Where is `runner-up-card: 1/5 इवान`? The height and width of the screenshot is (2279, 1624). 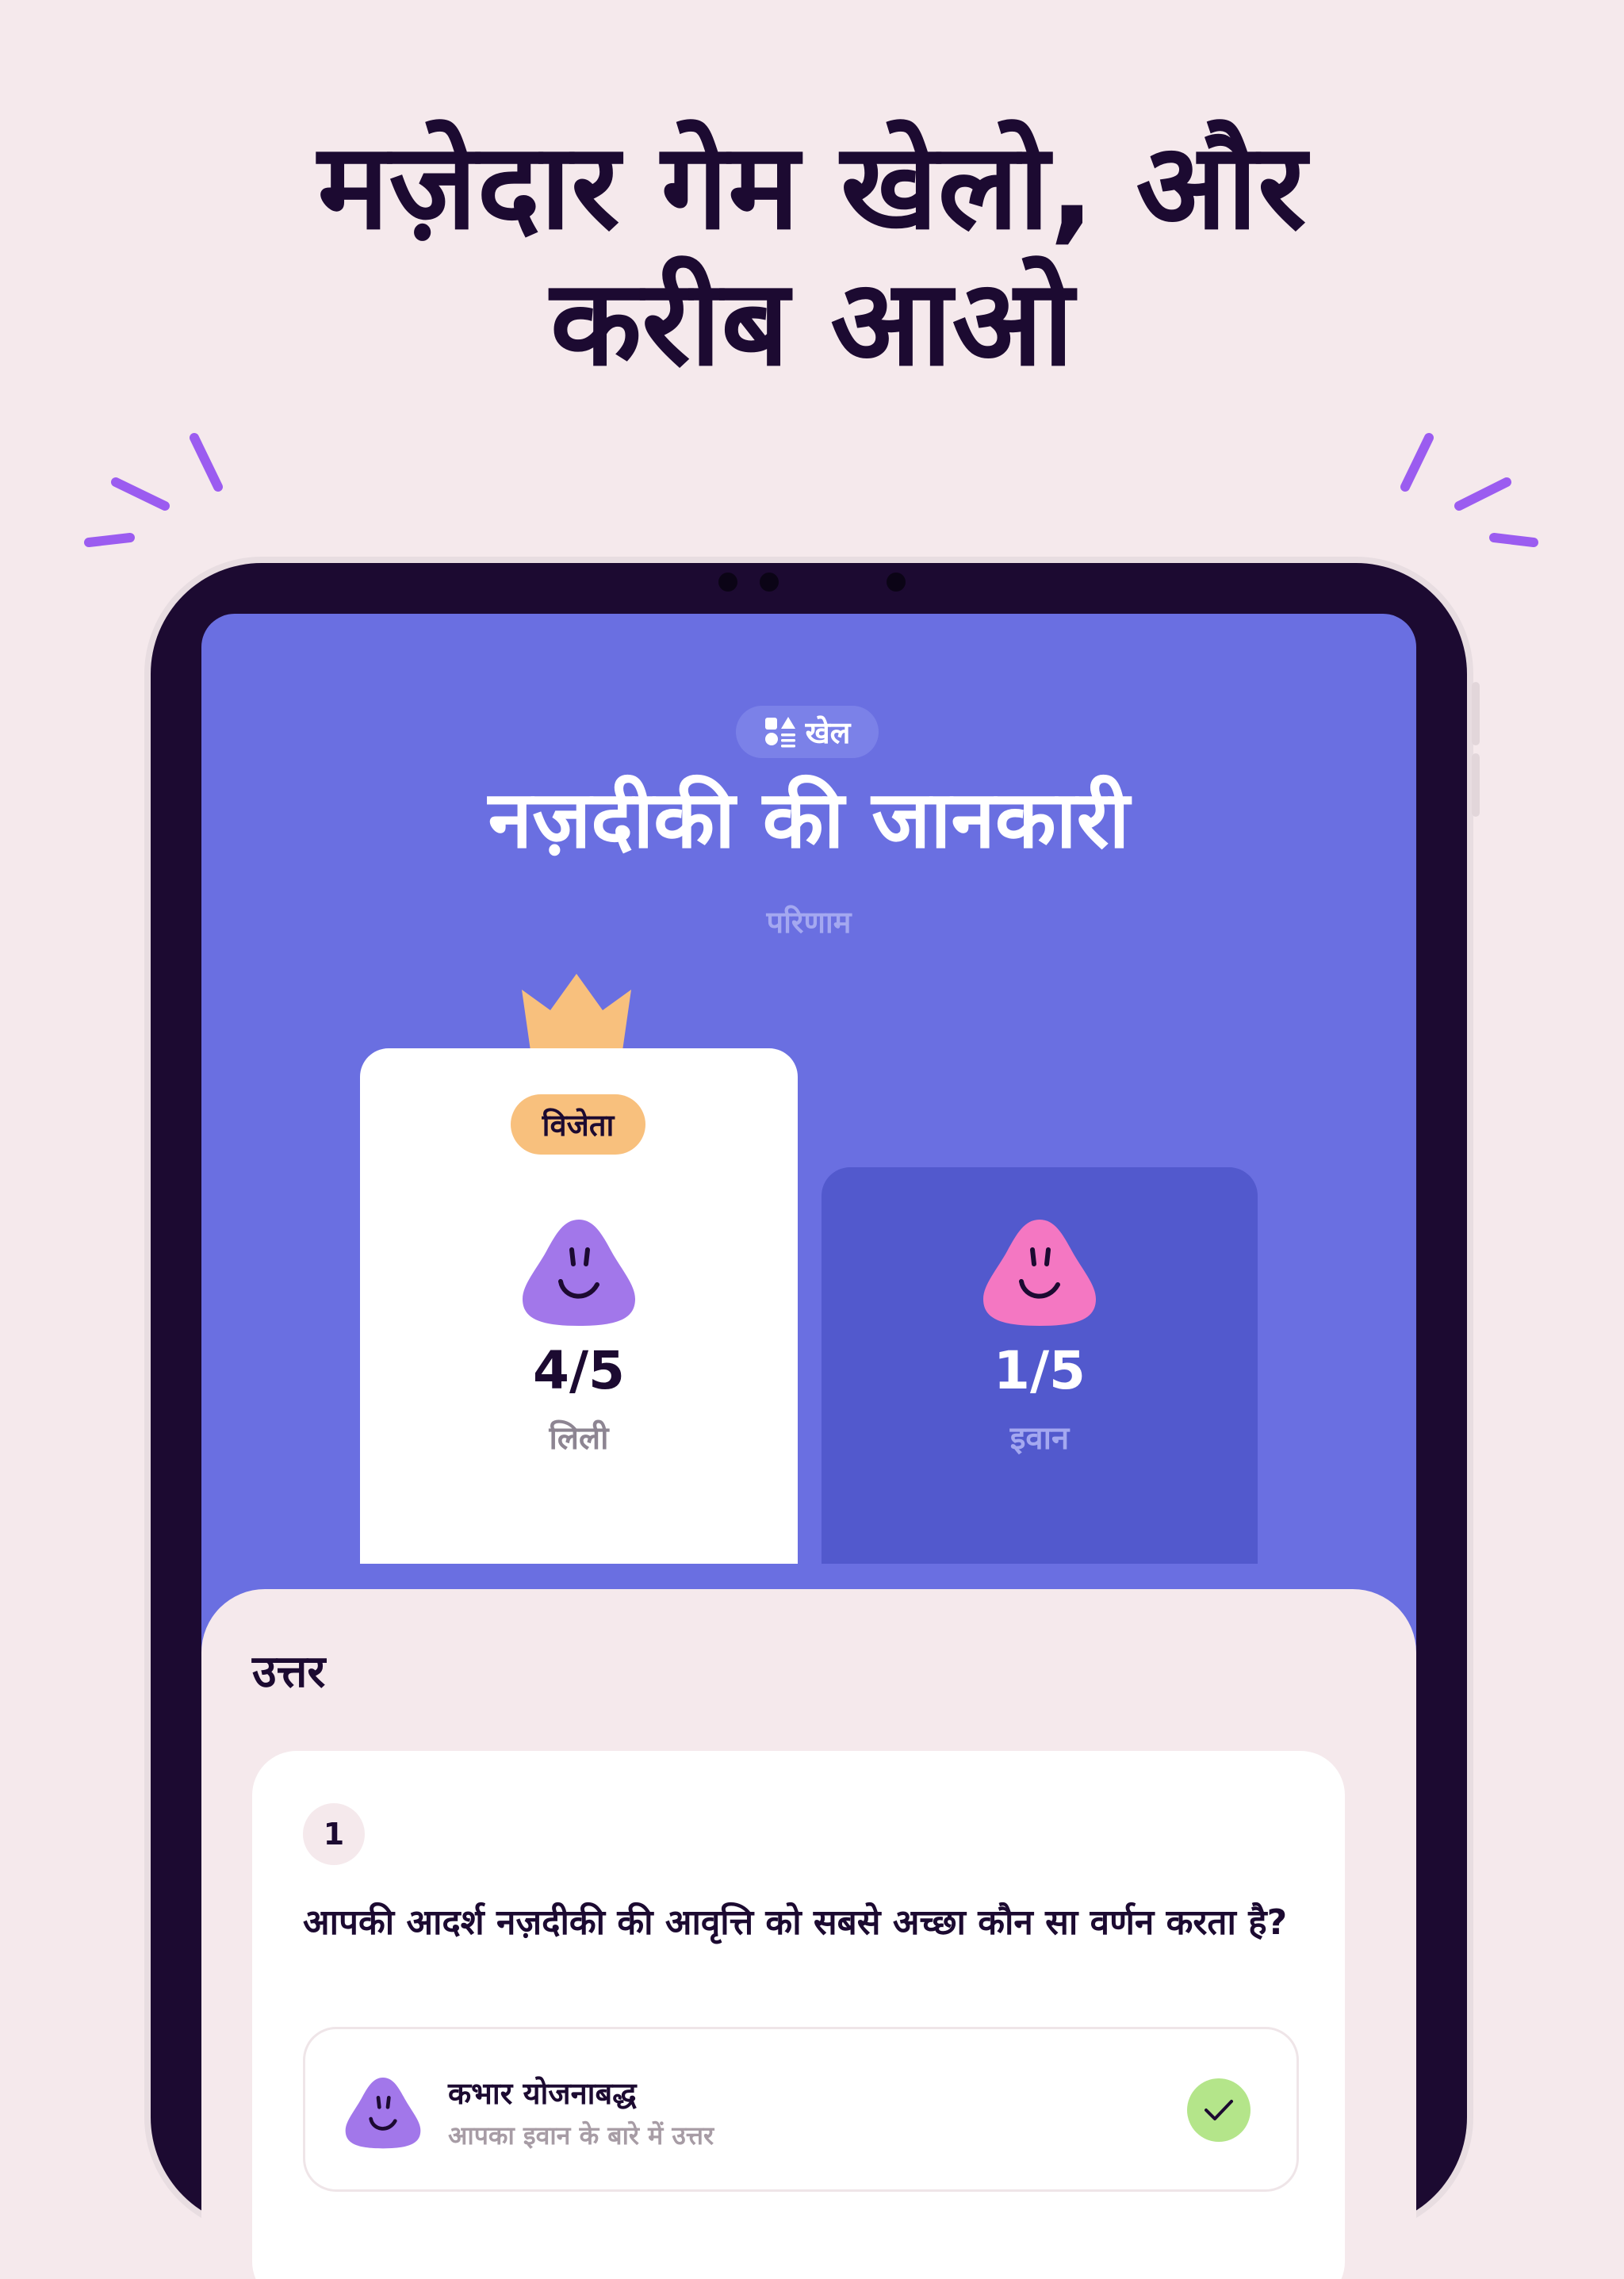 runner-up-card: 1/5 इवान is located at coordinates (1040, 1365).